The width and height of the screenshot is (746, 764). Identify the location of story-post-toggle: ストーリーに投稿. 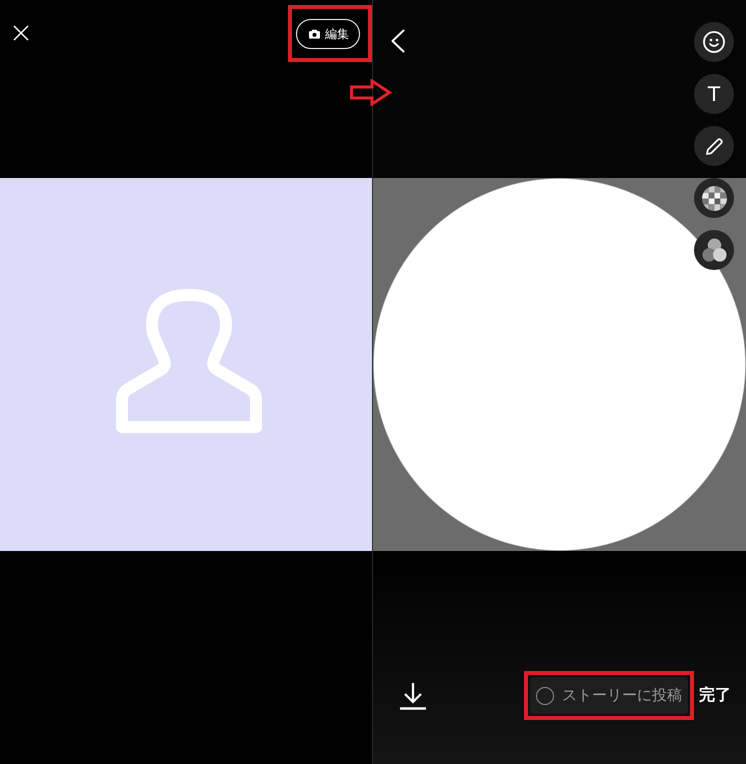
(609, 695).